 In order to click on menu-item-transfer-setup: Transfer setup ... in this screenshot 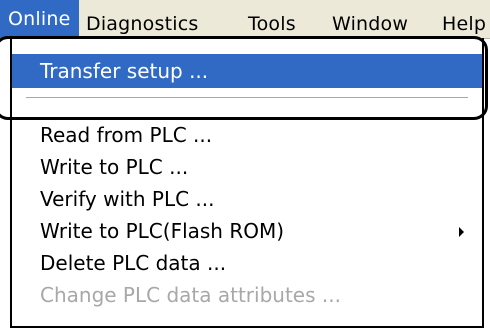, I will do `click(247, 71)`.